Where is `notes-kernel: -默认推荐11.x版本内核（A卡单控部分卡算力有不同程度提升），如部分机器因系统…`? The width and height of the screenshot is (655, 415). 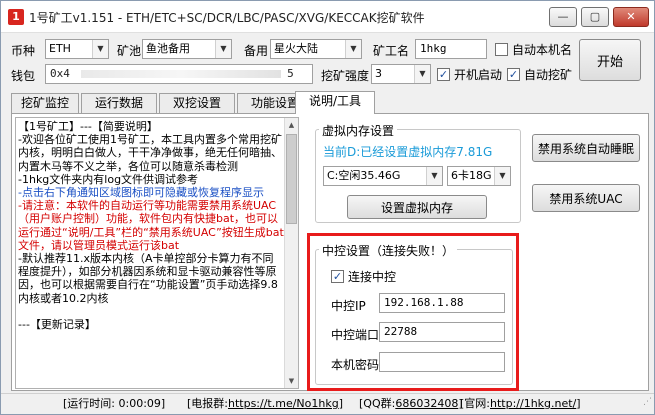
notes-kernel: -默认推荐11.x版本内核（A卡单控部分卡算力有不同程度提升），如部分机器因系统… is located at coordinates (148, 278).